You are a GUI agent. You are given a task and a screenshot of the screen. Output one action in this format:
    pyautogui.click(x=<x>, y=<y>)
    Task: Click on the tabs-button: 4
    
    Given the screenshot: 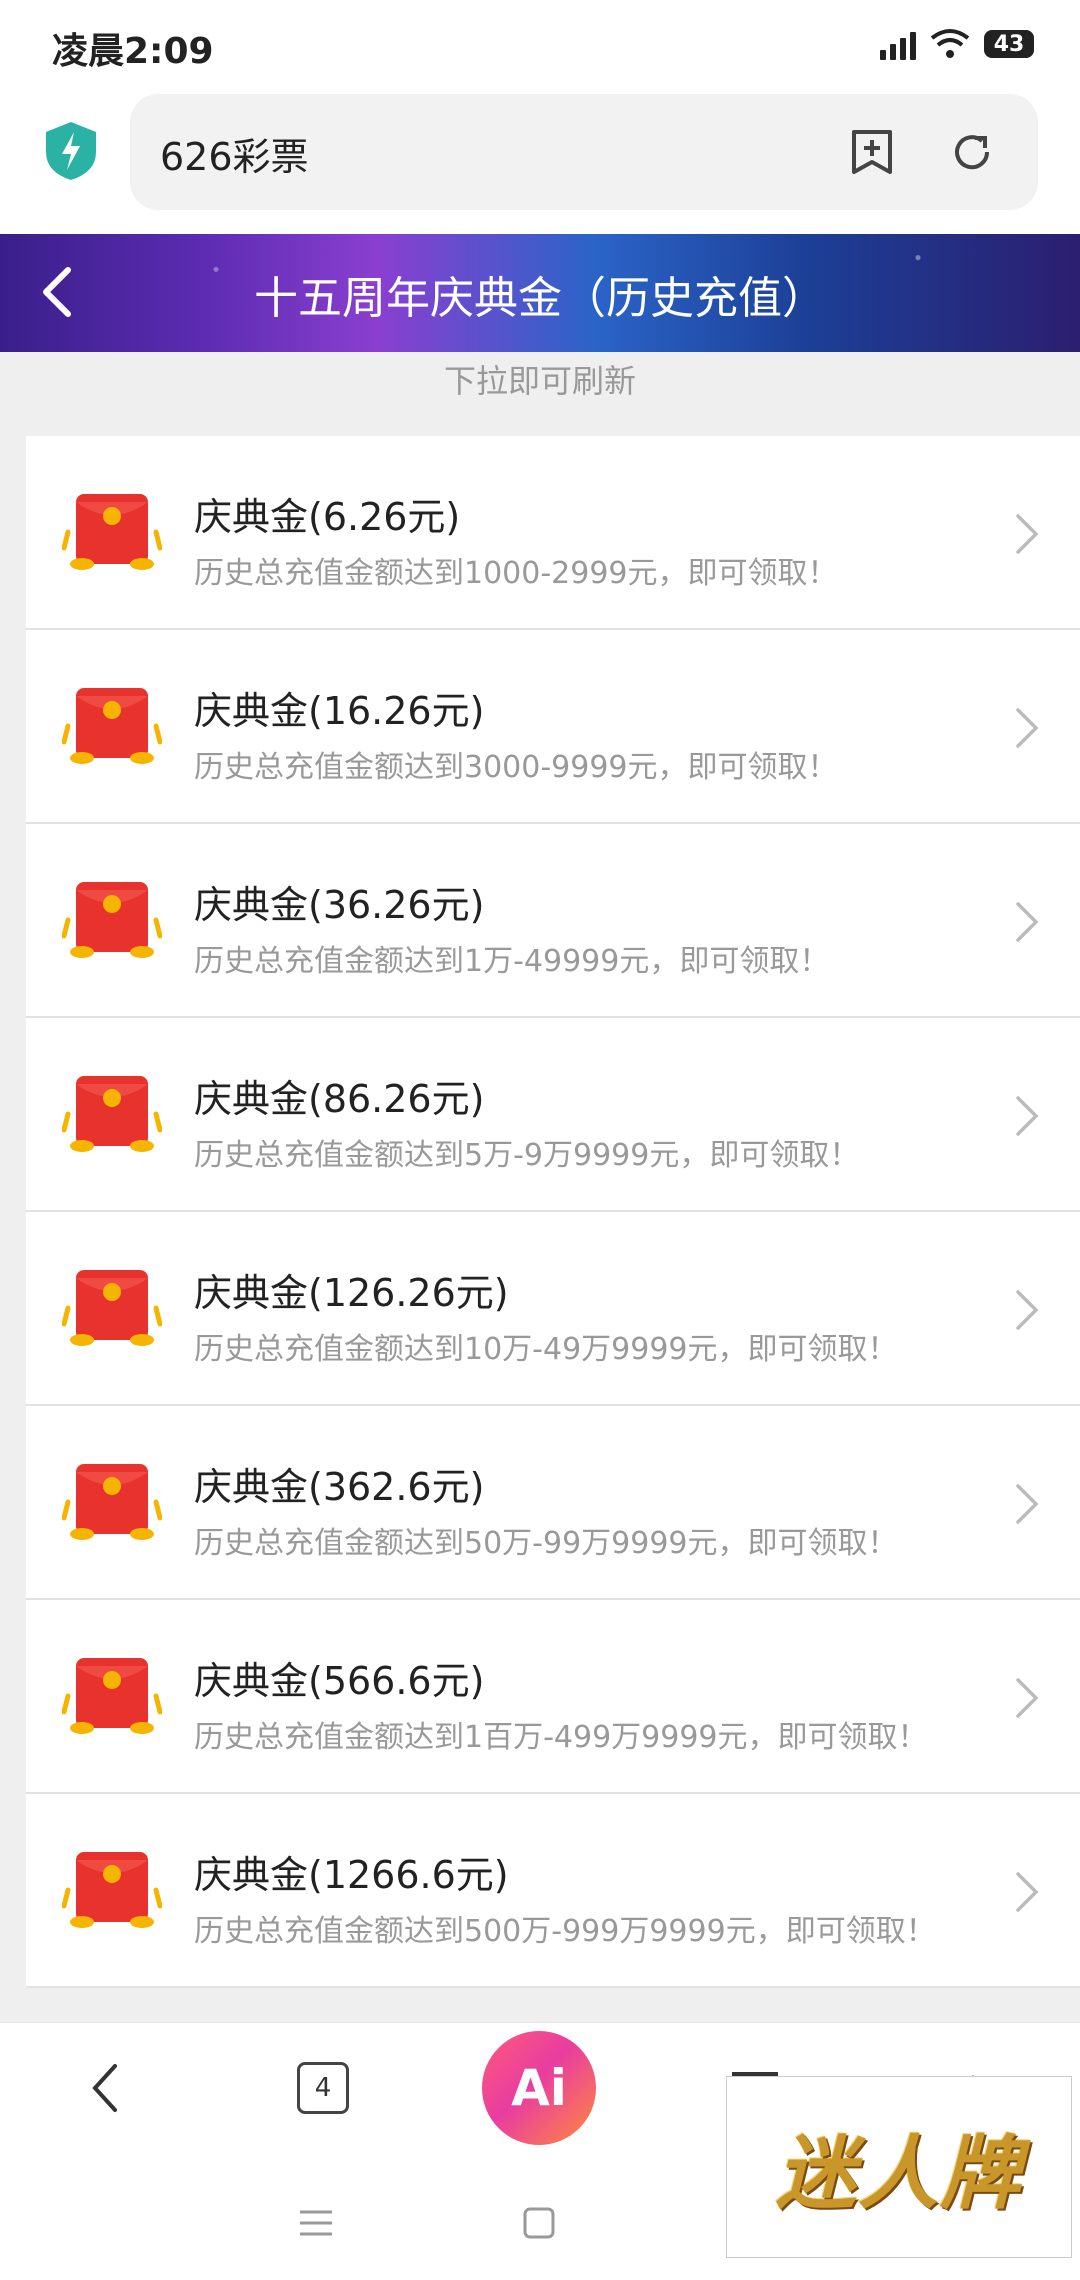 What is the action you would take?
    pyautogui.click(x=323, y=2088)
    